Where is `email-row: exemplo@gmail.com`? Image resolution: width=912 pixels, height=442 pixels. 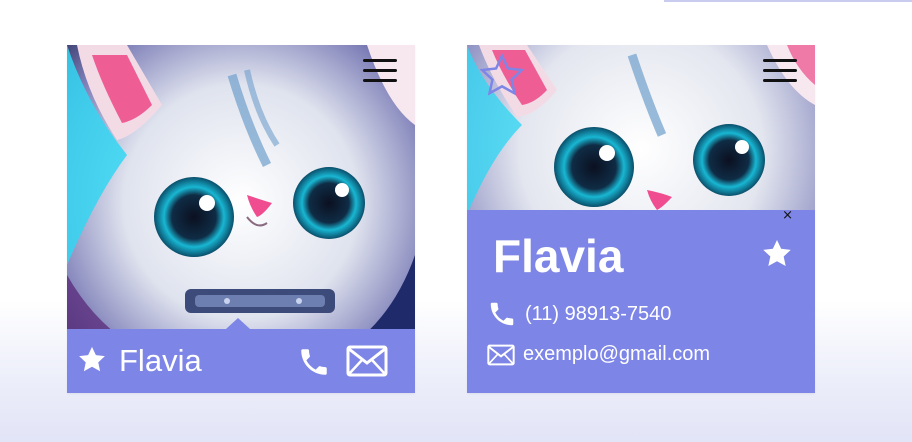
email-row: exemplo@gmail.com is located at coordinates (598, 354).